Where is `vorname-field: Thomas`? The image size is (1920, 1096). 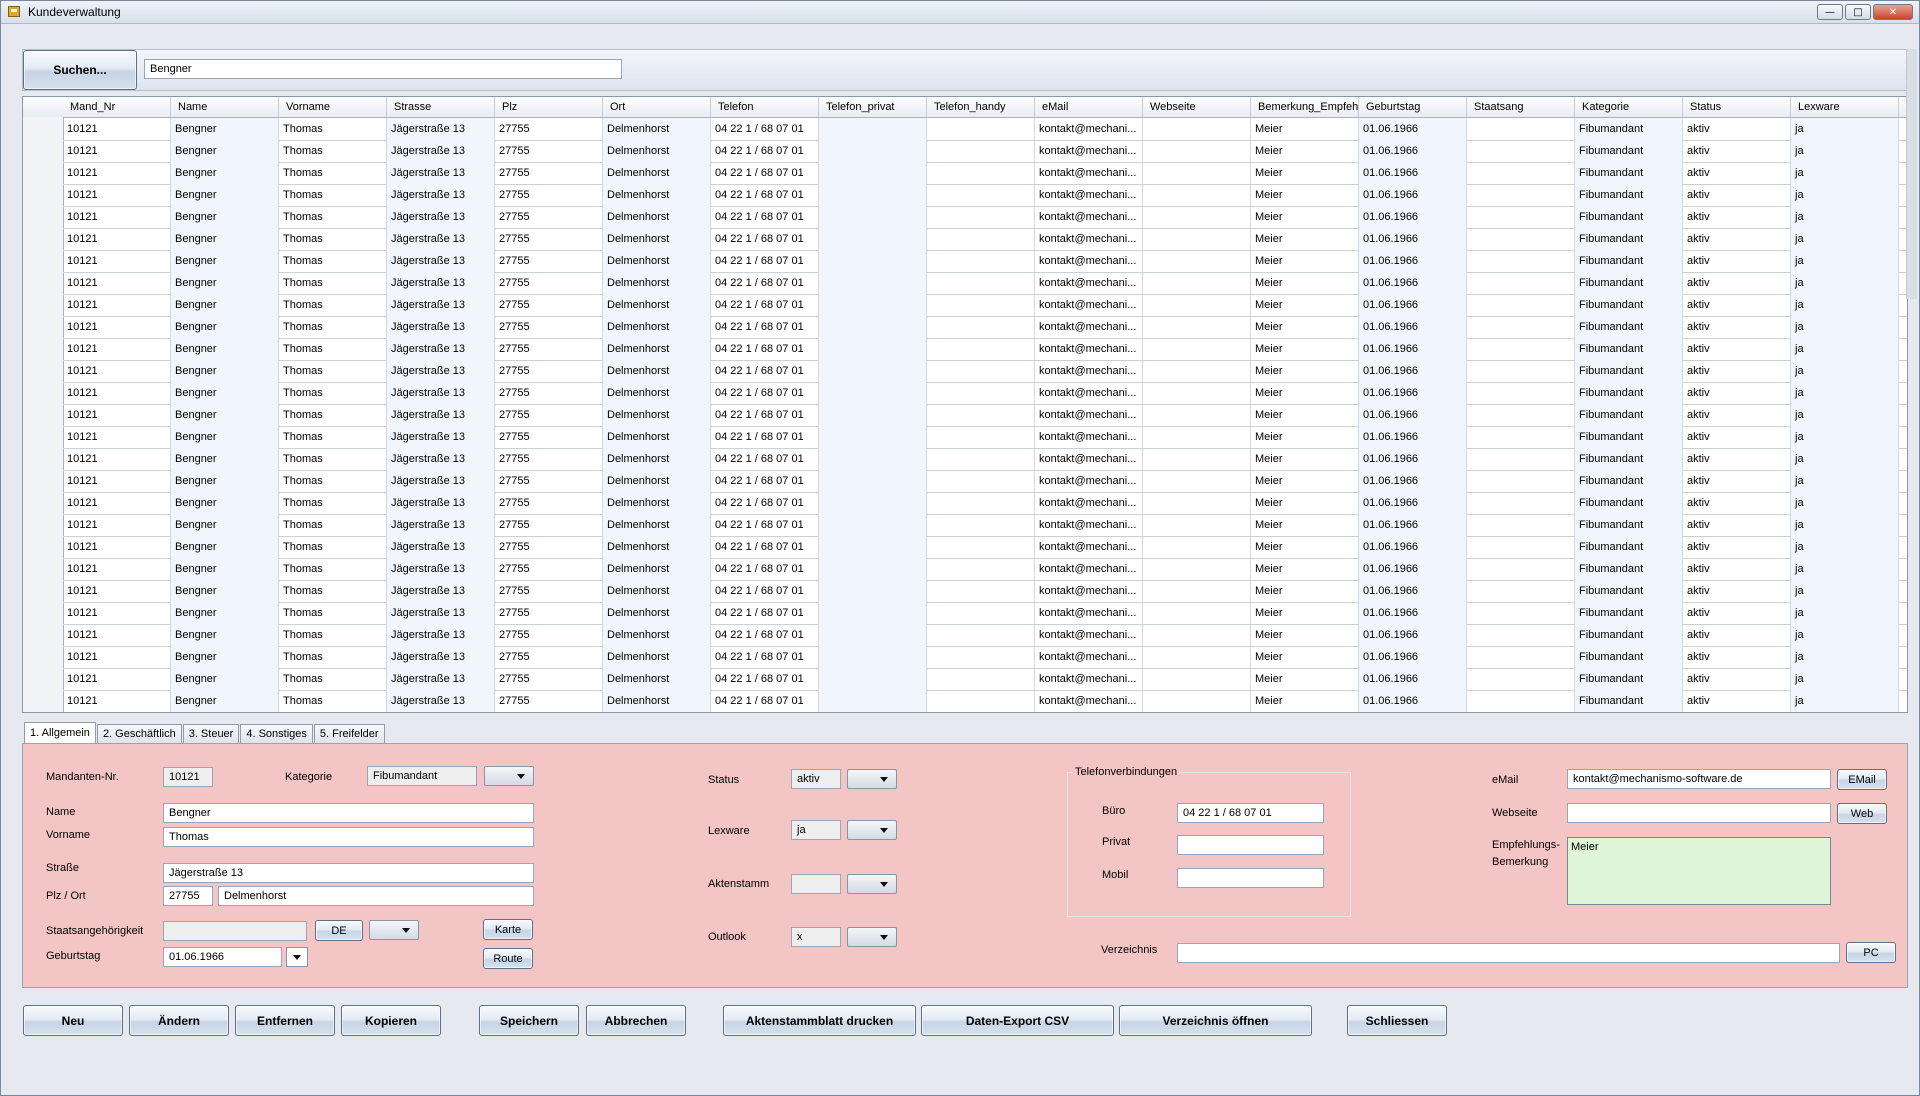 vorname-field: Thomas is located at coordinates (348, 837).